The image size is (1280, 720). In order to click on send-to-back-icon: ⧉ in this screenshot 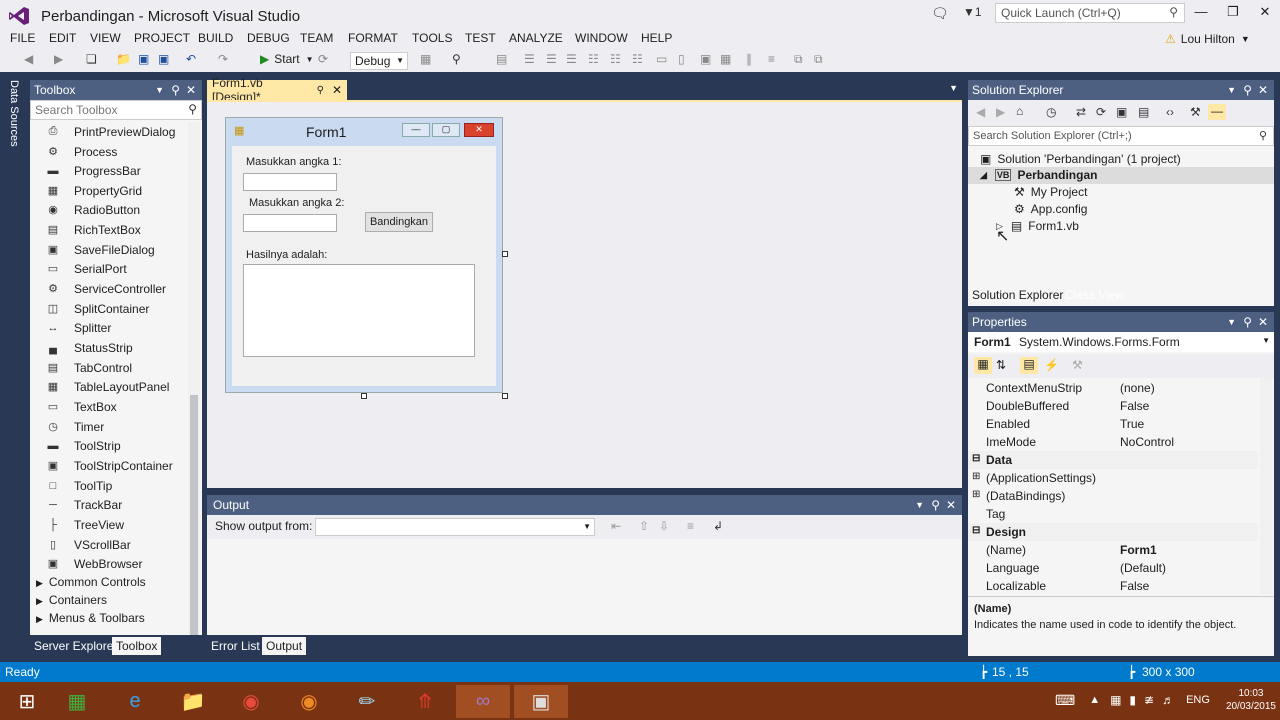, I will do `click(818, 59)`.